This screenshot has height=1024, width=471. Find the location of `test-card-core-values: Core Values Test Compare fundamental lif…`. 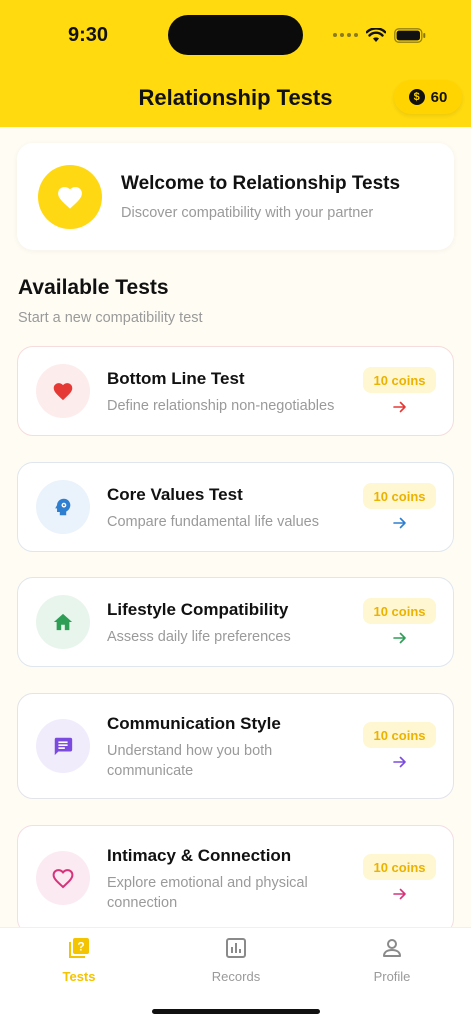

test-card-core-values: Core Values Test Compare fundamental lif… is located at coordinates (235, 507).